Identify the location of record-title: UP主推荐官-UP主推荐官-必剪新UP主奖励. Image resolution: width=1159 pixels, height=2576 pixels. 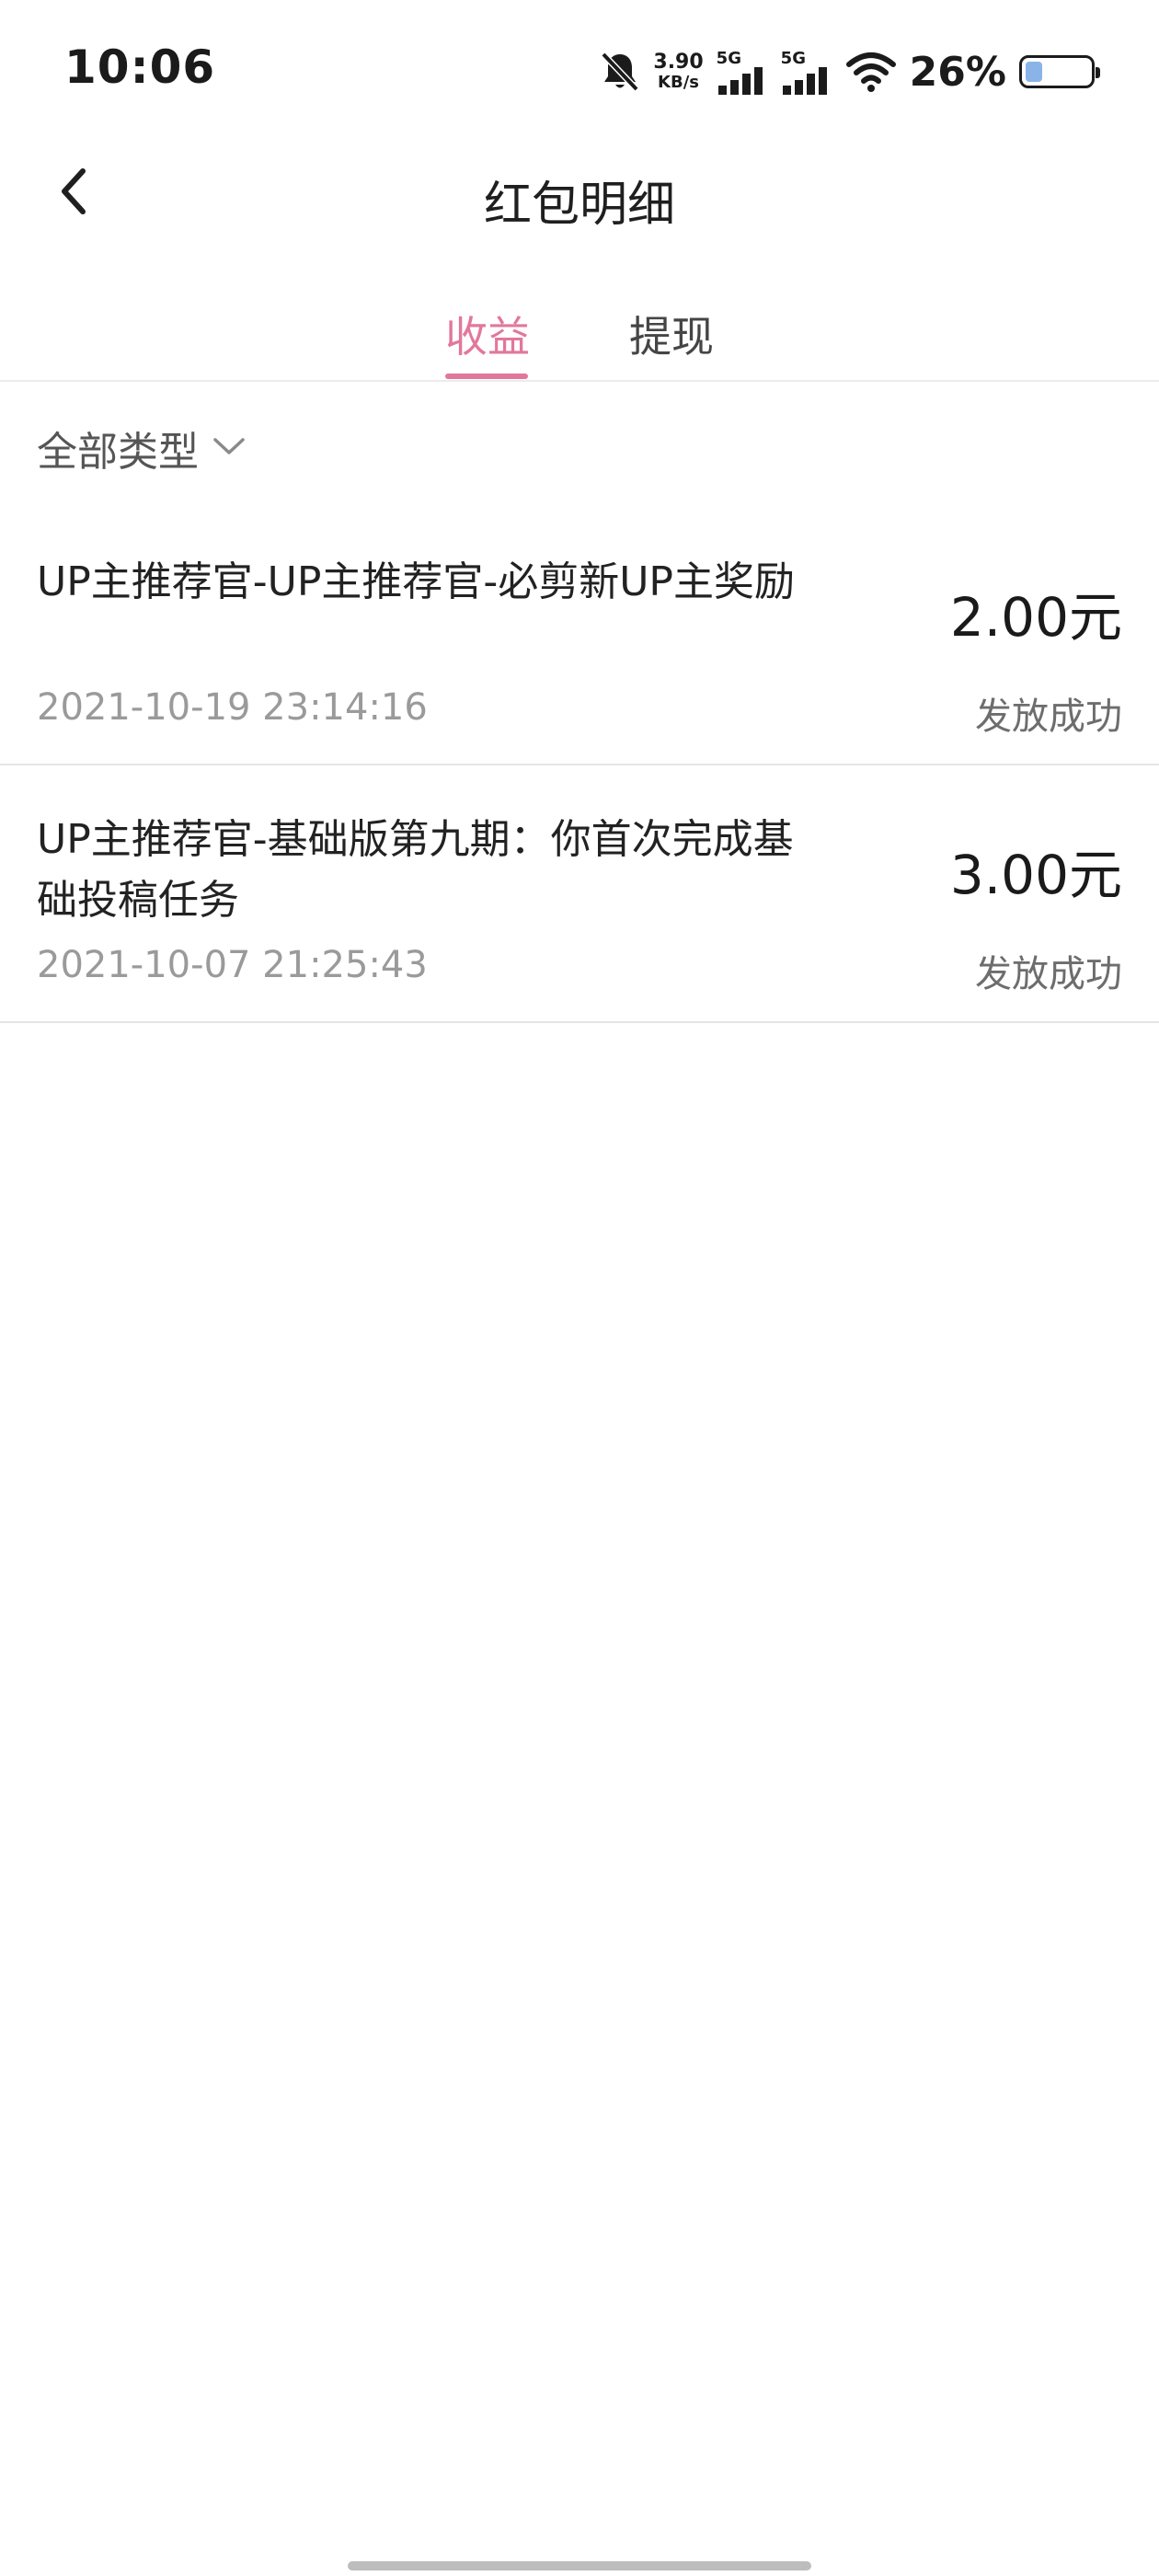
(416, 581).